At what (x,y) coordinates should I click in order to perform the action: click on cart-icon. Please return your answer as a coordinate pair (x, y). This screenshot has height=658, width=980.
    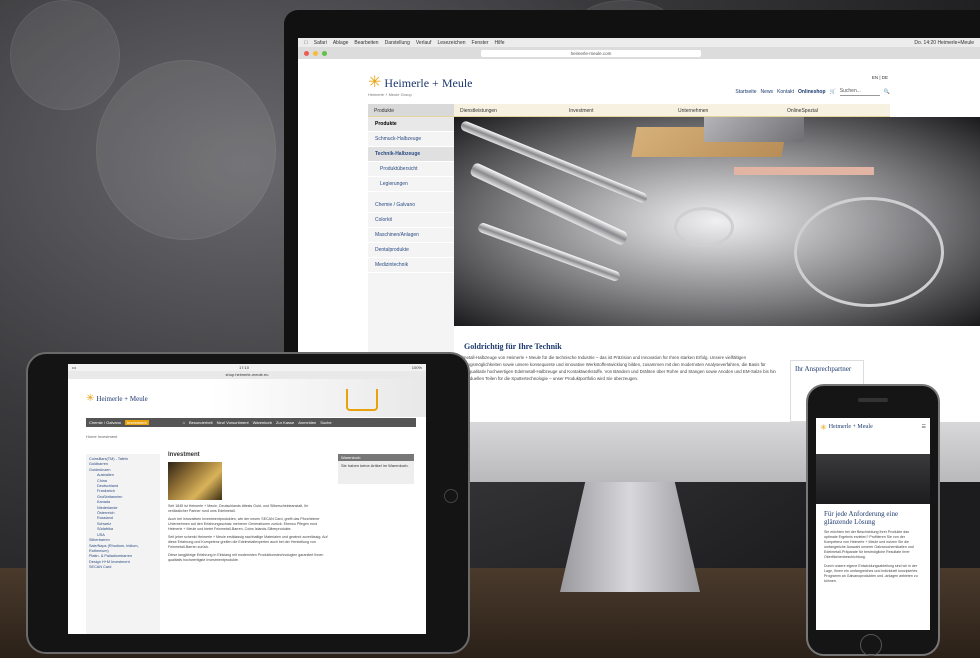
    Looking at the image, I should click on (362, 400).